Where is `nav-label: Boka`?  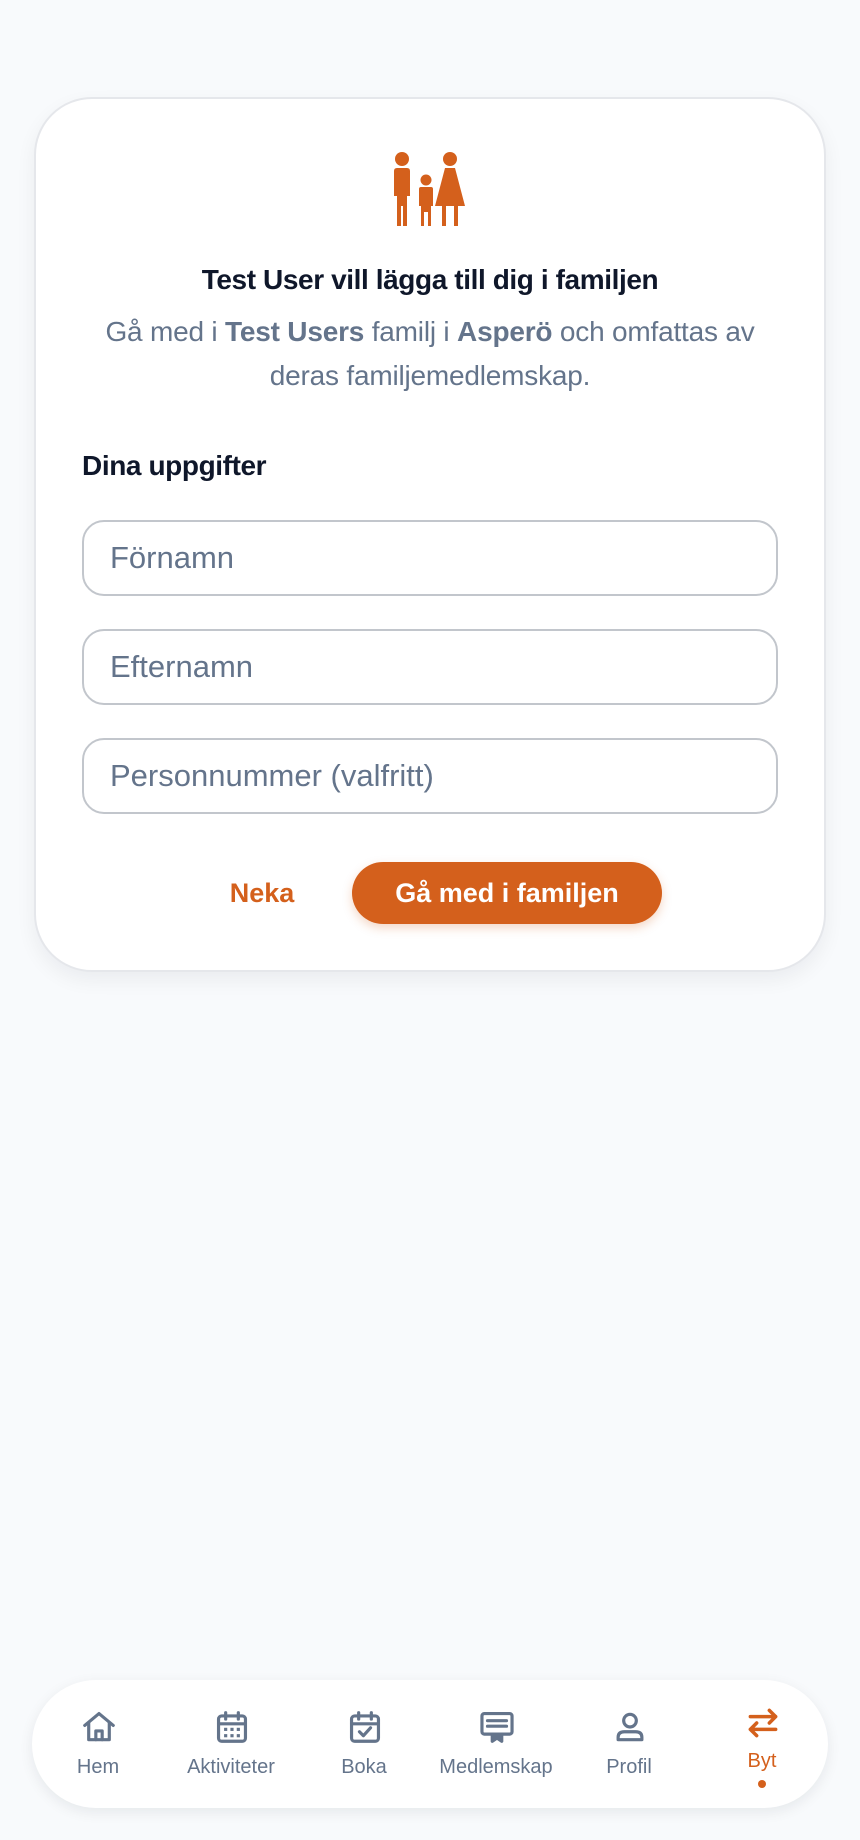 nav-label: Boka is located at coordinates (364, 1767).